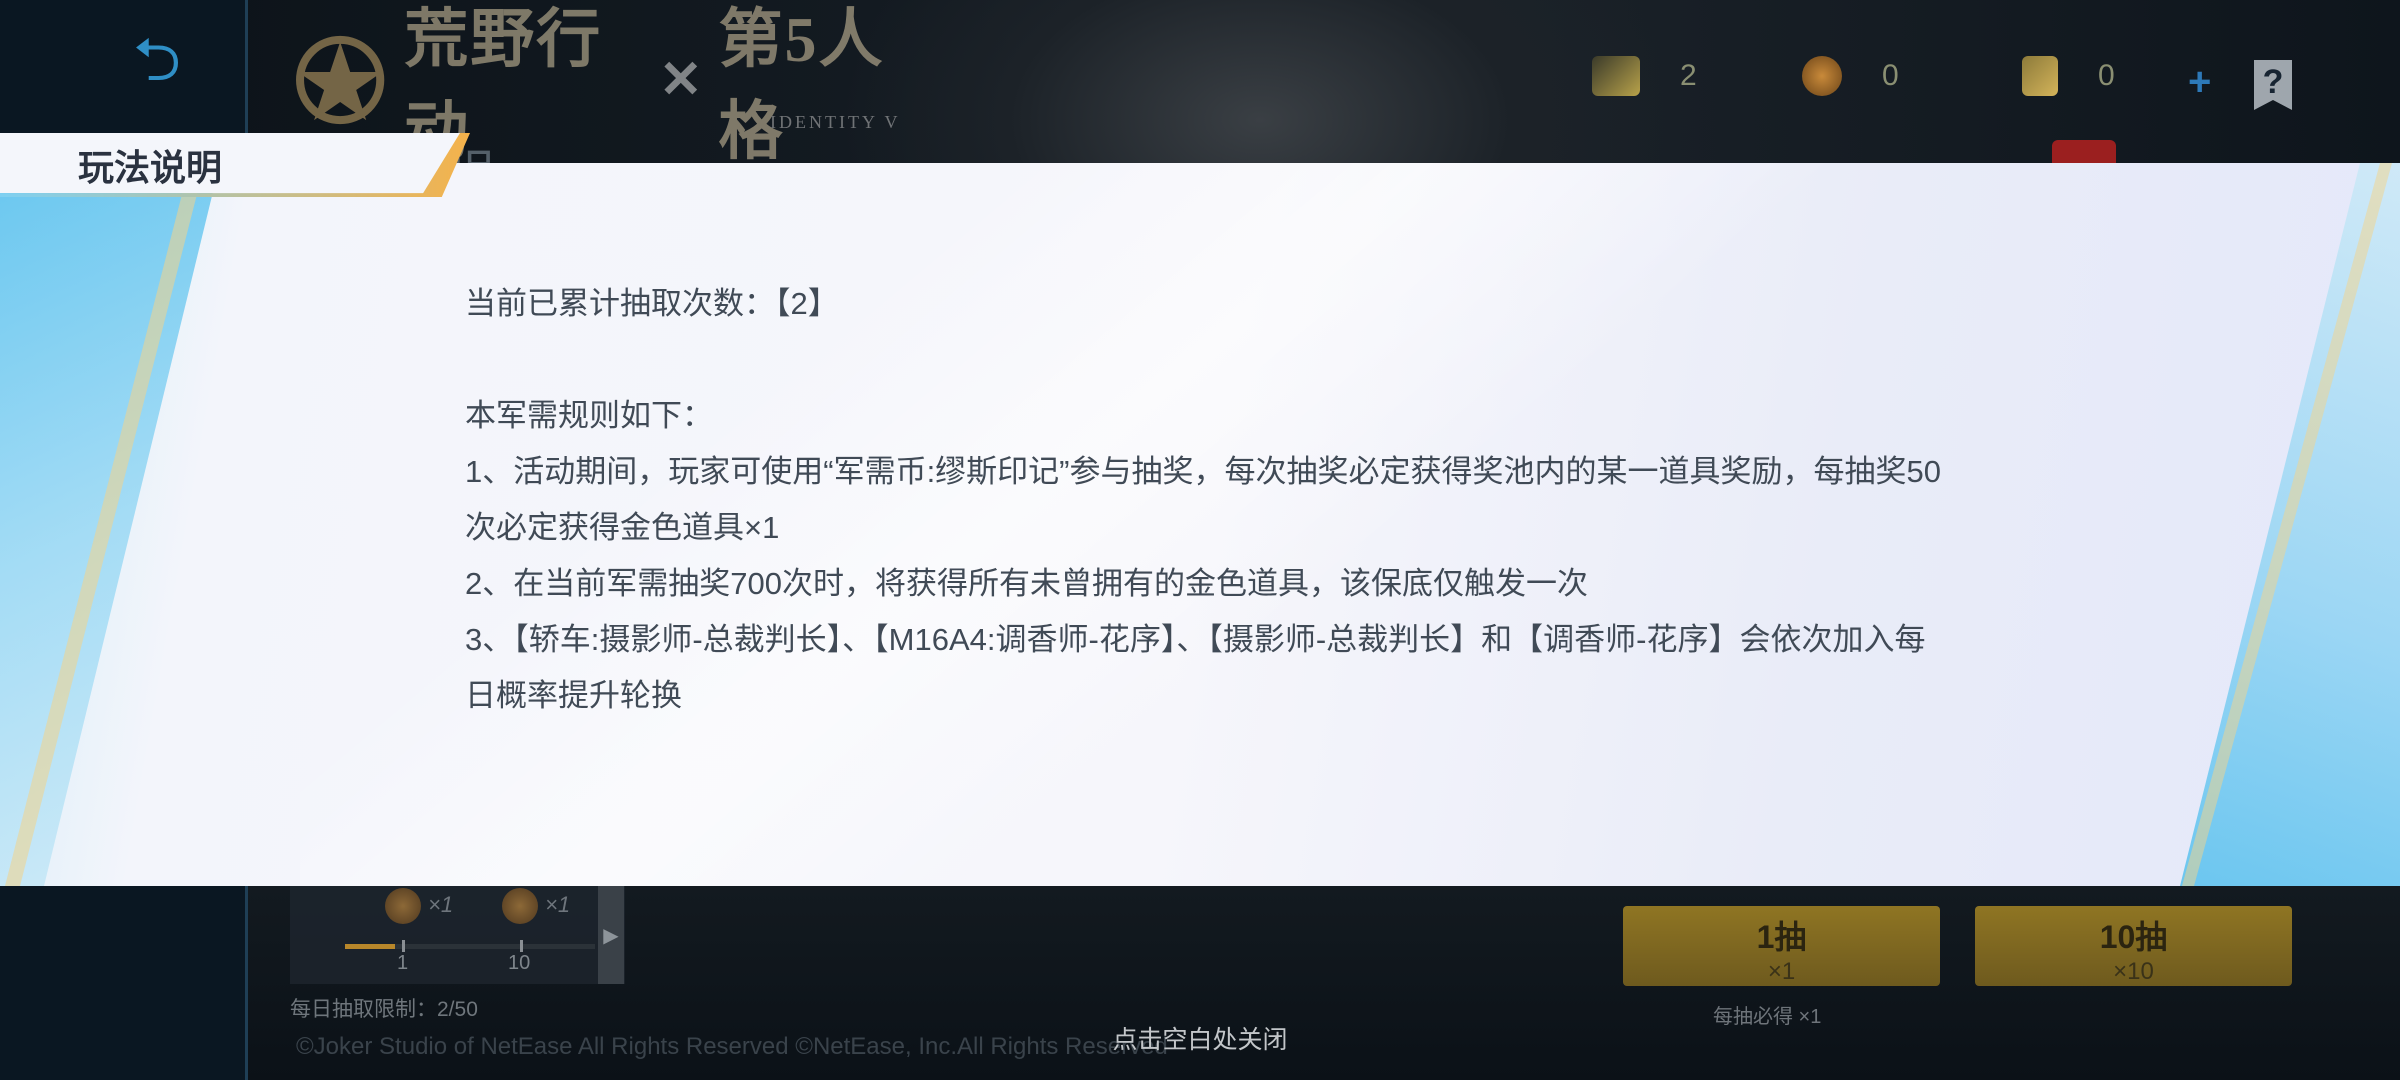 The width and height of the screenshot is (2400, 1080). What do you see at coordinates (1688, 75) in the screenshot?
I see `currency-token-value: 2` at bounding box center [1688, 75].